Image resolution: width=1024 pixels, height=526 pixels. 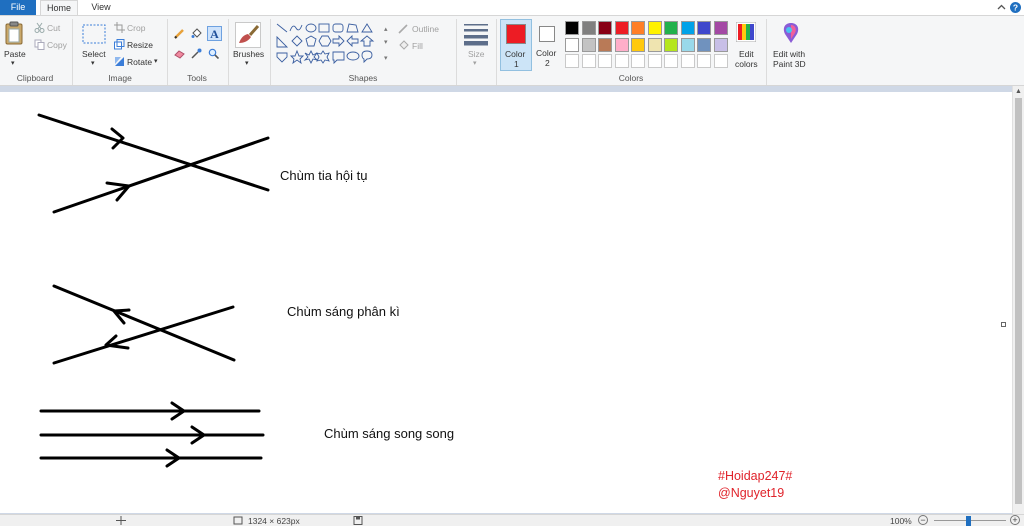 What do you see at coordinates (789, 54) in the screenshot?
I see `paint3d-label-1: Edit with` at bounding box center [789, 54].